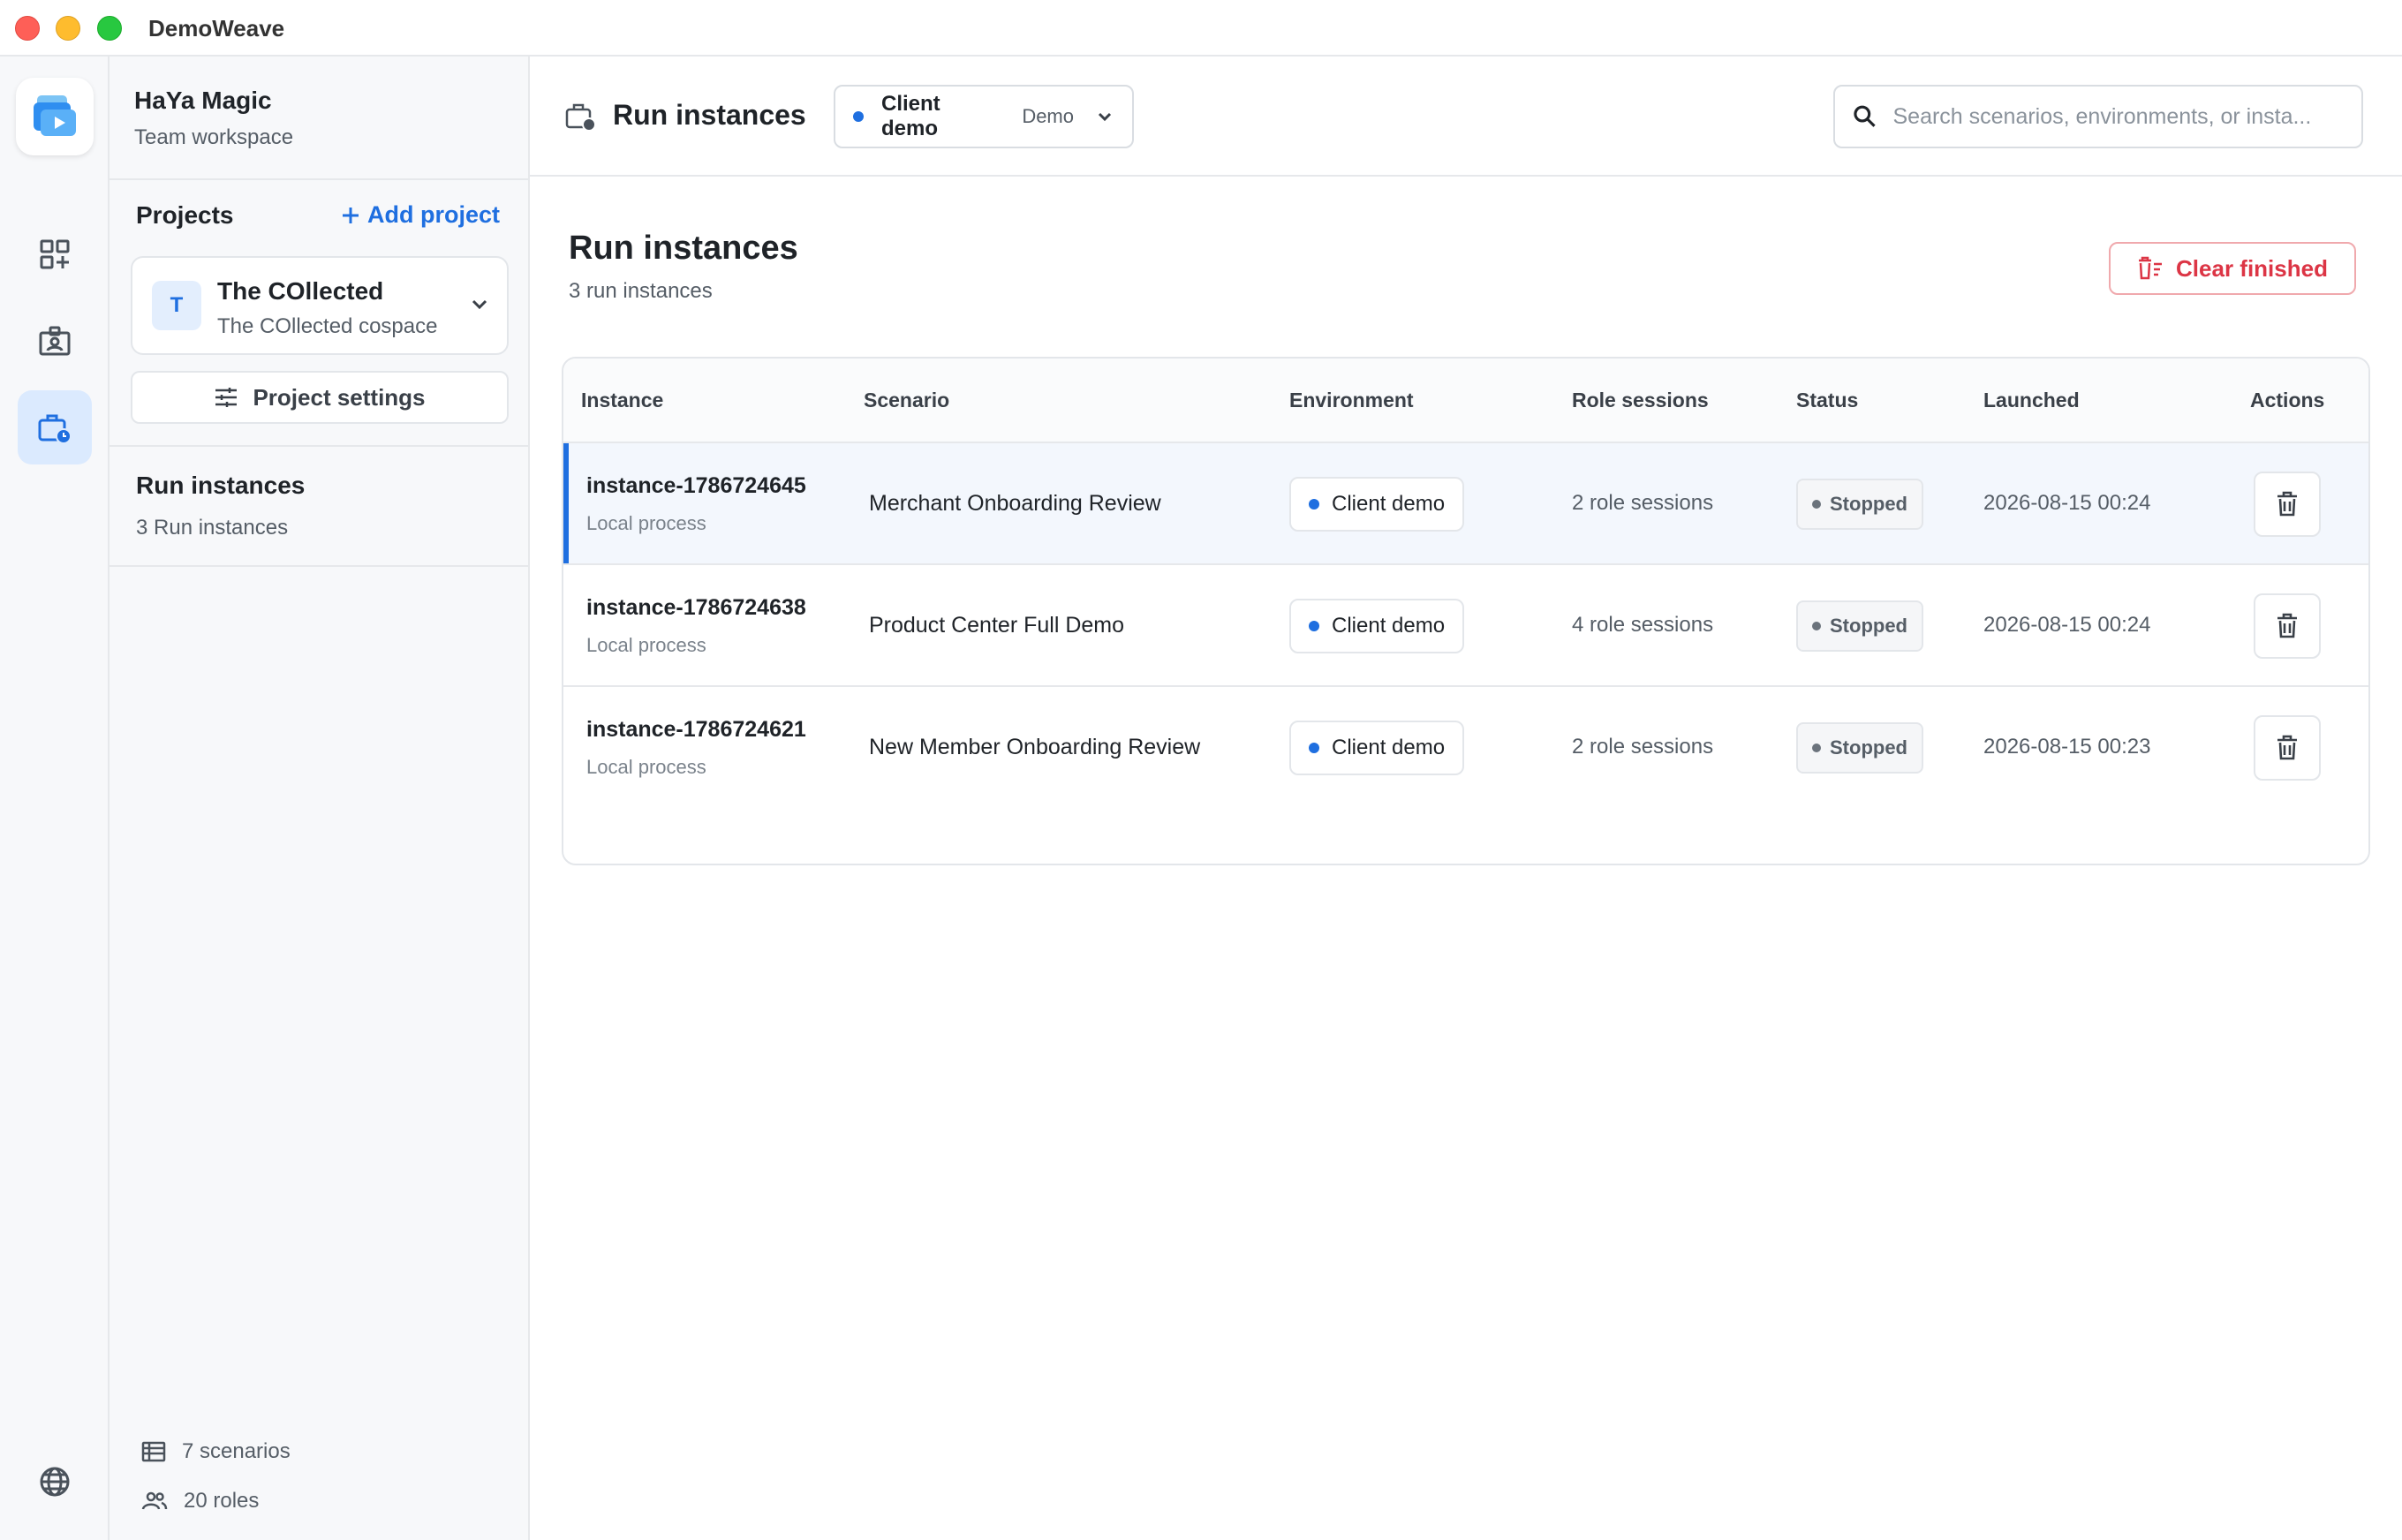  I want to click on projects-heading: Projects, so click(185, 215).